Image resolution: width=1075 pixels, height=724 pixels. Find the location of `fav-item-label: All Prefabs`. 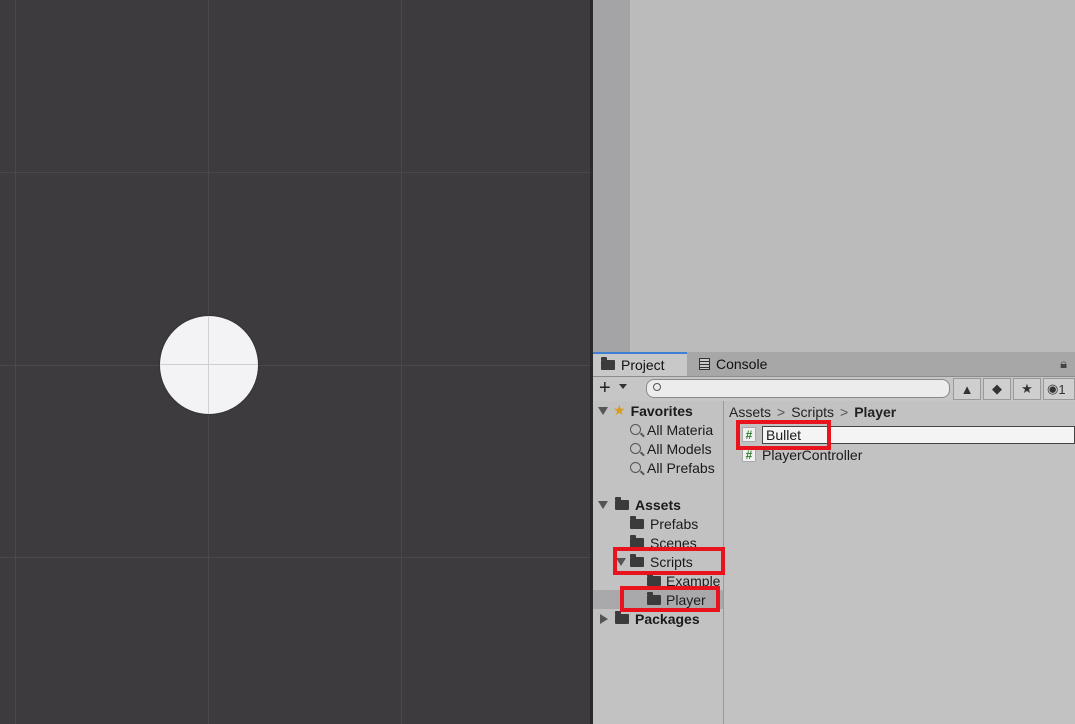

fav-item-label: All Prefabs is located at coordinates (681, 467).